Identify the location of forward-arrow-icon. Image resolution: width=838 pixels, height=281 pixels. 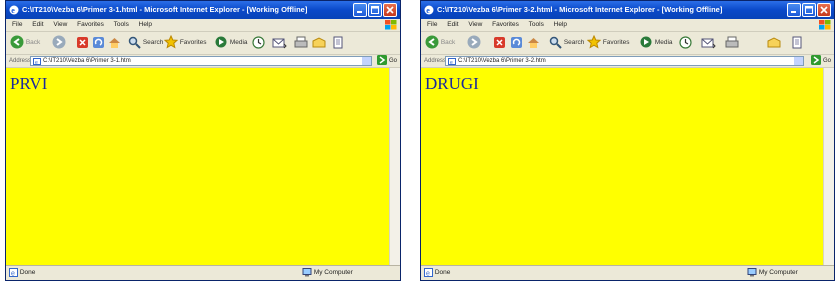
(59, 42).